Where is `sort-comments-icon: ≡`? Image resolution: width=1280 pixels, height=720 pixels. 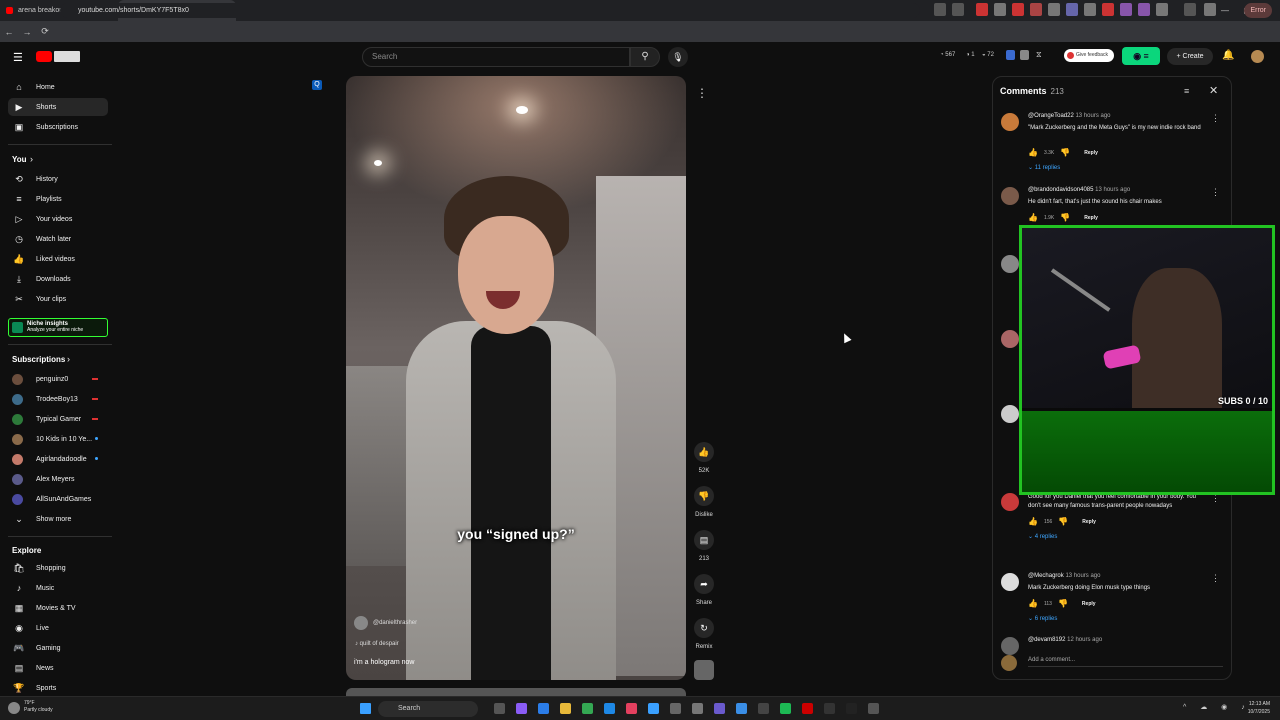 sort-comments-icon: ≡ is located at coordinates (1186, 91).